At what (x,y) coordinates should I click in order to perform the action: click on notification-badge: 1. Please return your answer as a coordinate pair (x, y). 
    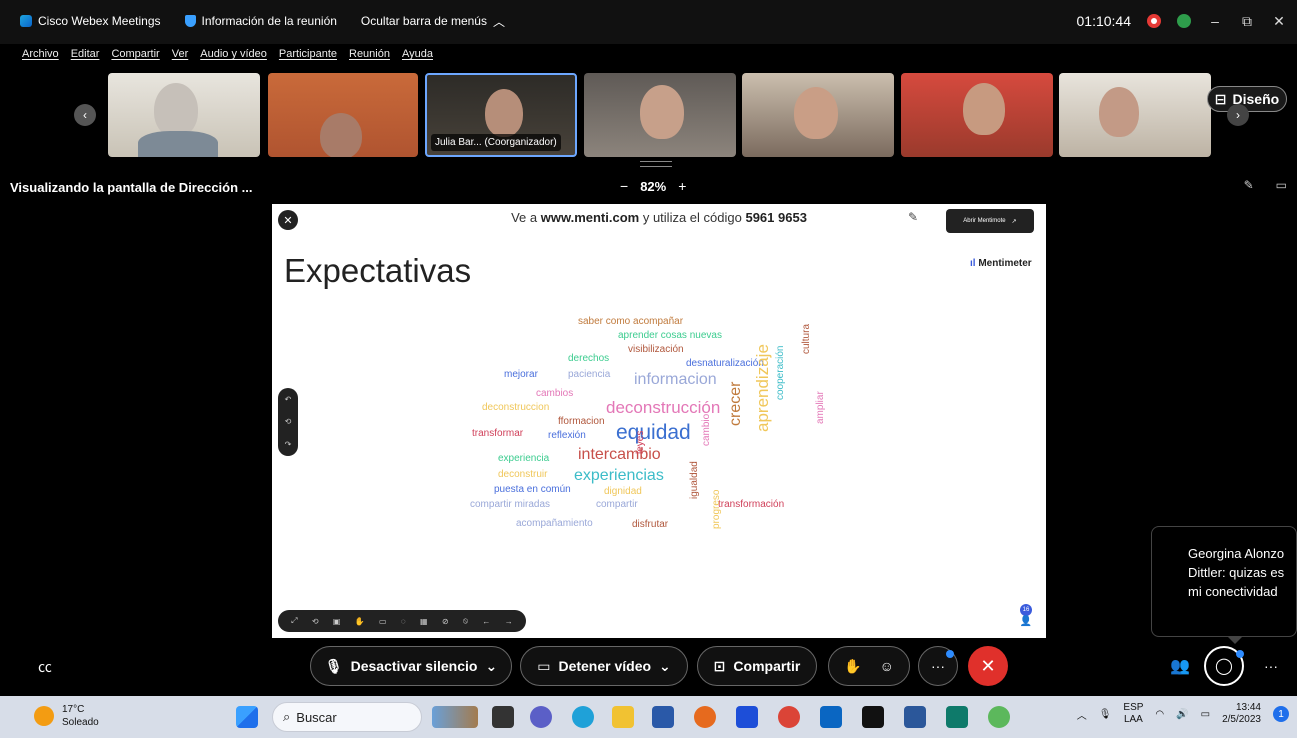
    Looking at the image, I should click on (1281, 714).